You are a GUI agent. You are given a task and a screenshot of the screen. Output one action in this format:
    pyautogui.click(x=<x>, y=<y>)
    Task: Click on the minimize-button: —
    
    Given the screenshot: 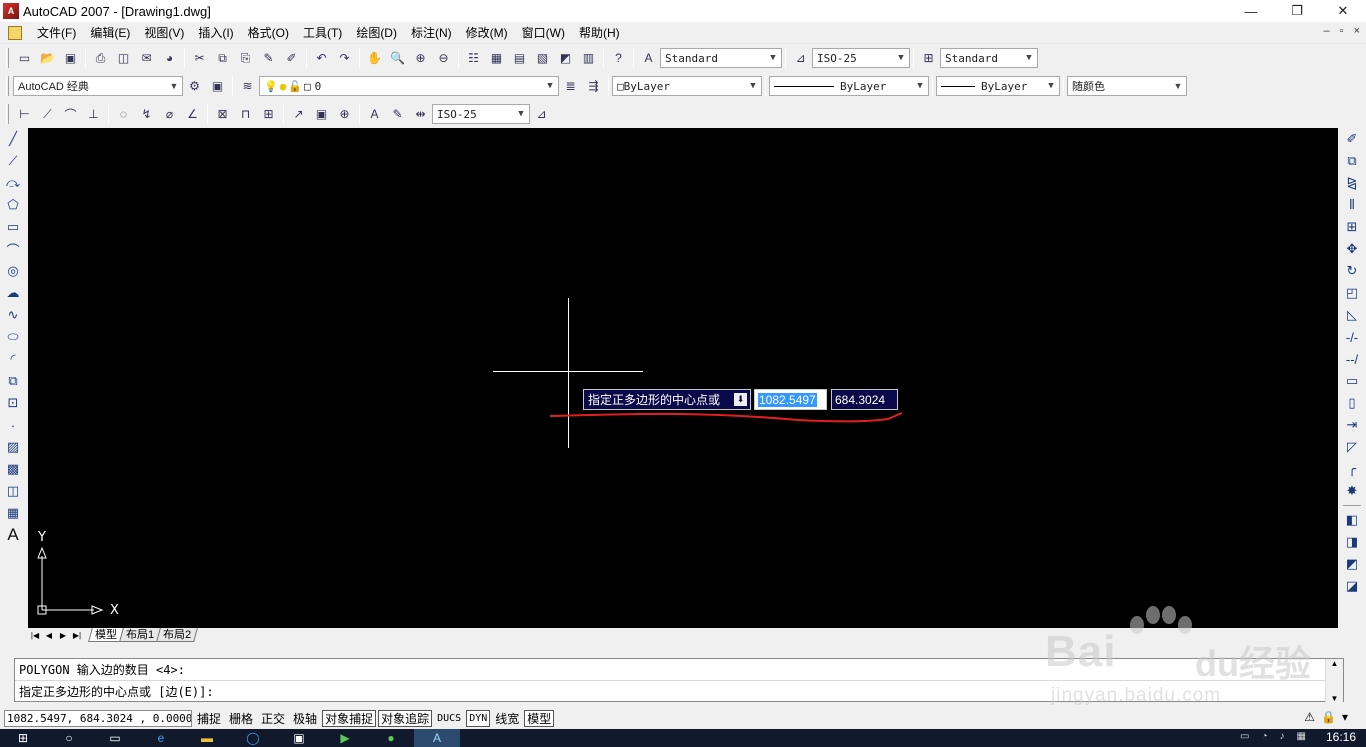 What is the action you would take?
    pyautogui.click(x=1251, y=11)
    